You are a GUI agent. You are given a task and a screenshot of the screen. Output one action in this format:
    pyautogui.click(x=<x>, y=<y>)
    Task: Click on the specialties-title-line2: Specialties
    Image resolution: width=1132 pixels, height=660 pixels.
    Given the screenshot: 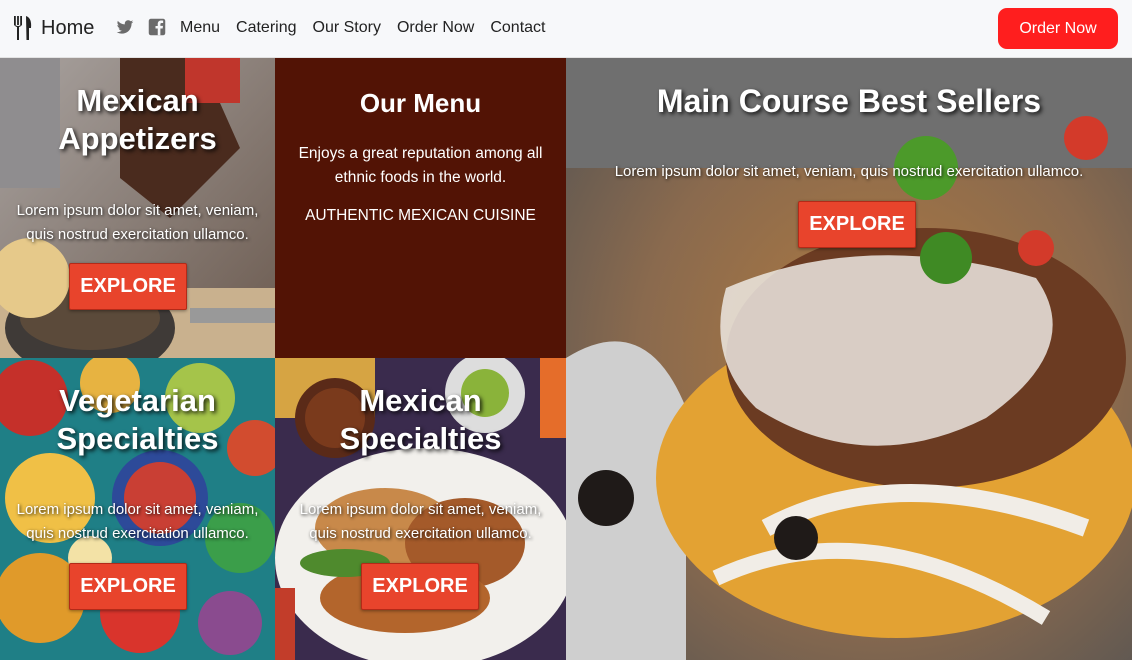 What is the action you would take?
    pyautogui.click(x=420, y=438)
    